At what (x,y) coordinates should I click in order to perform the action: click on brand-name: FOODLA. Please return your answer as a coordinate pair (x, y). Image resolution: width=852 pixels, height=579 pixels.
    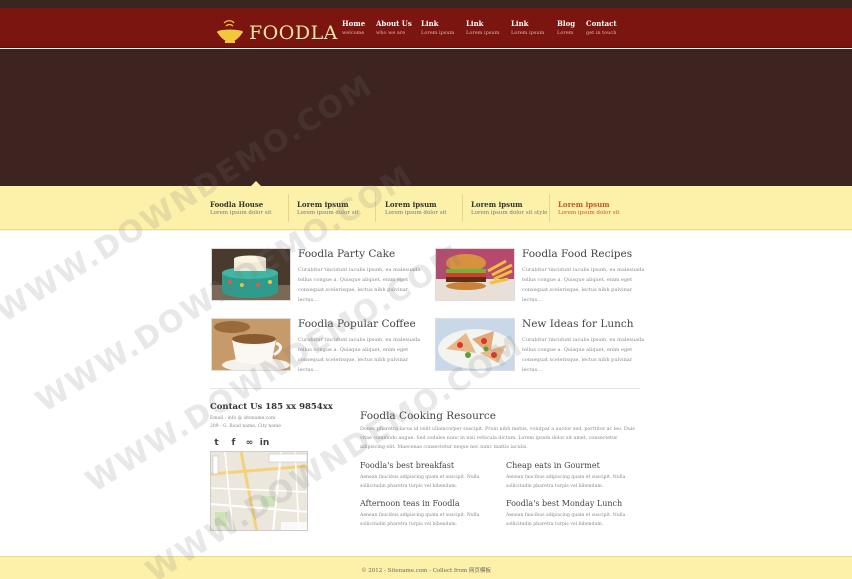
    Looking at the image, I should click on (293, 33).